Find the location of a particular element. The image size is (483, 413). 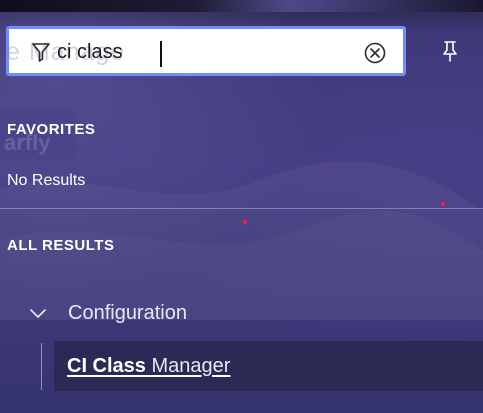

result-rest-text: Manager is located at coordinates (188, 365).